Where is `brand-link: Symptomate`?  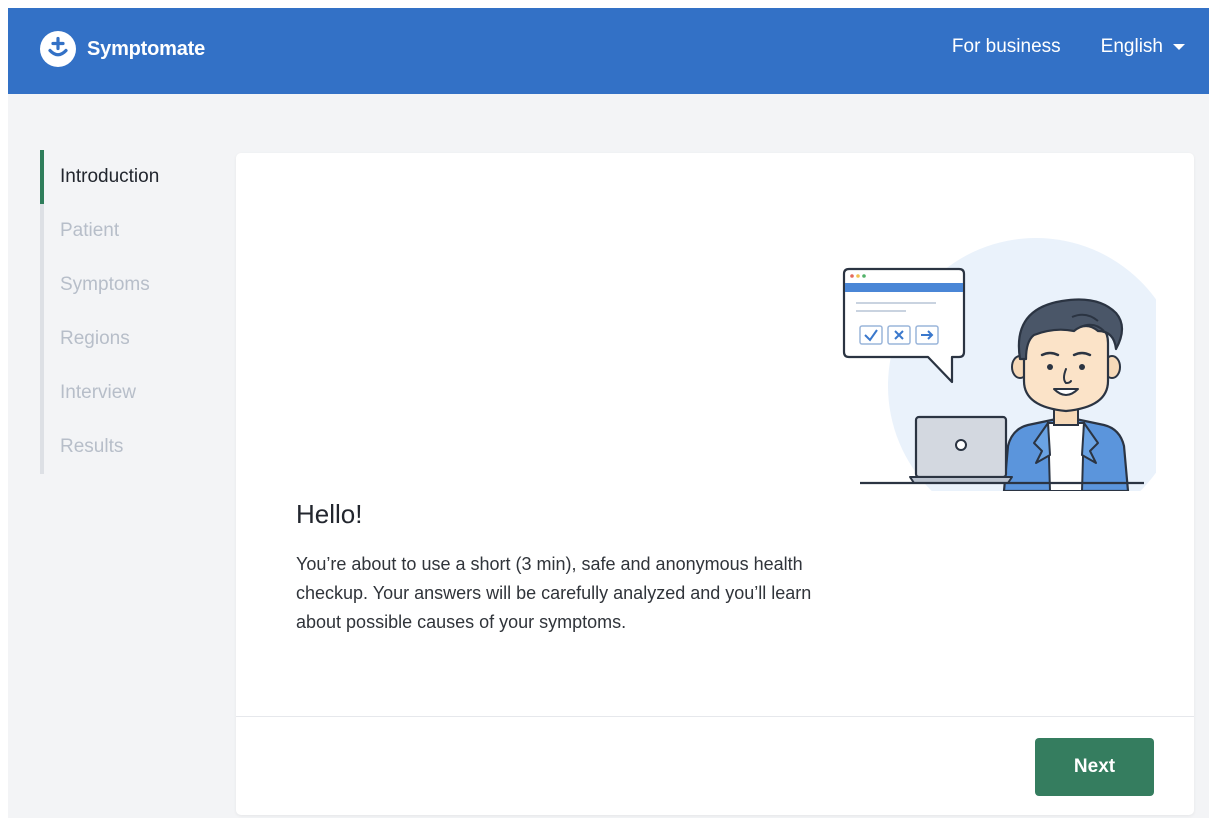 brand-link: Symptomate is located at coordinates (122, 49).